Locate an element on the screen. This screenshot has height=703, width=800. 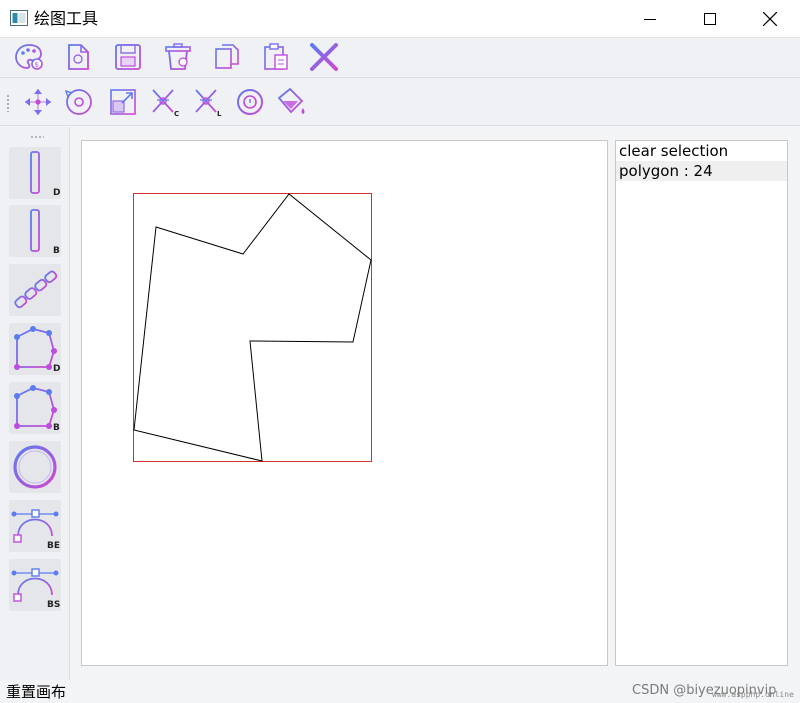
paste-button is located at coordinates (276, 57).